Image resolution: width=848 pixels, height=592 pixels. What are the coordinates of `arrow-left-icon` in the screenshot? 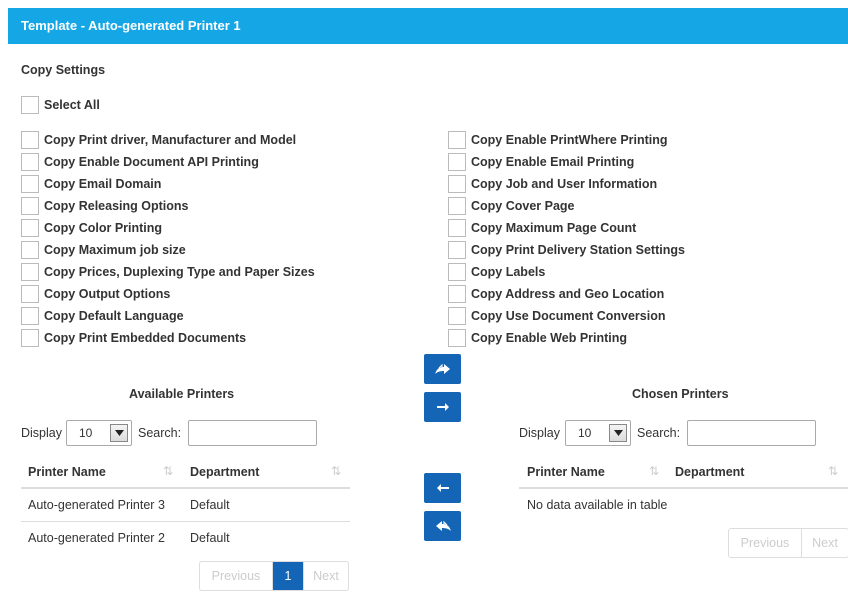 It's located at (442, 488).